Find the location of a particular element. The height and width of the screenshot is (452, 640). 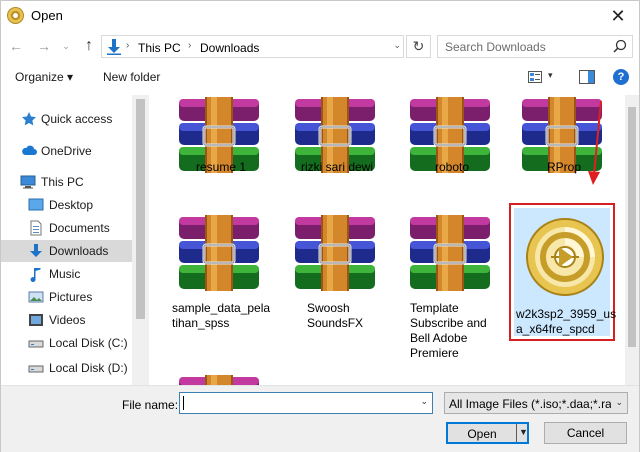

sidebar-item-pictures: Pictures is located at coordinates (66, 297).